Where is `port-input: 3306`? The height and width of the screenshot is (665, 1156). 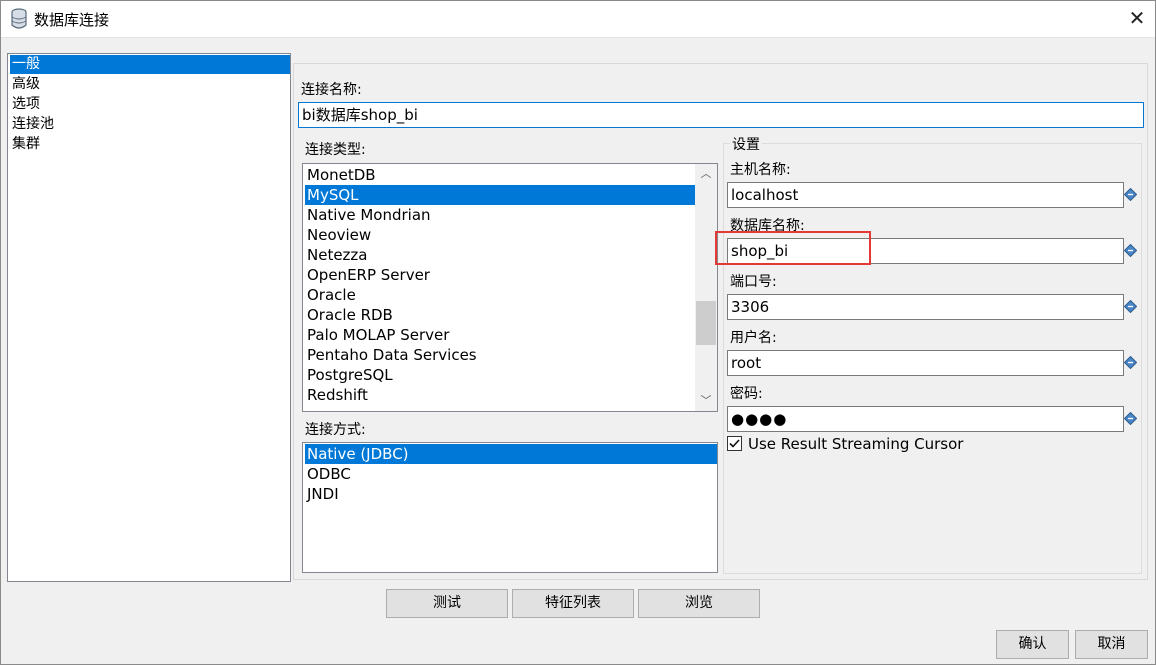 port-input: 3306 is located at coordinates (925, 307).